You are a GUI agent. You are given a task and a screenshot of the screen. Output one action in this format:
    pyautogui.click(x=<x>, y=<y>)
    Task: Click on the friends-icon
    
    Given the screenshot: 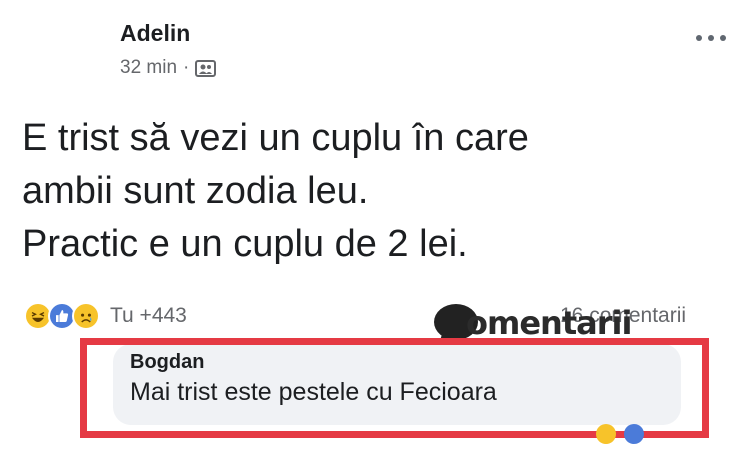 What is the action you would take?
    pyautogui.click(x=206, y=68)
    